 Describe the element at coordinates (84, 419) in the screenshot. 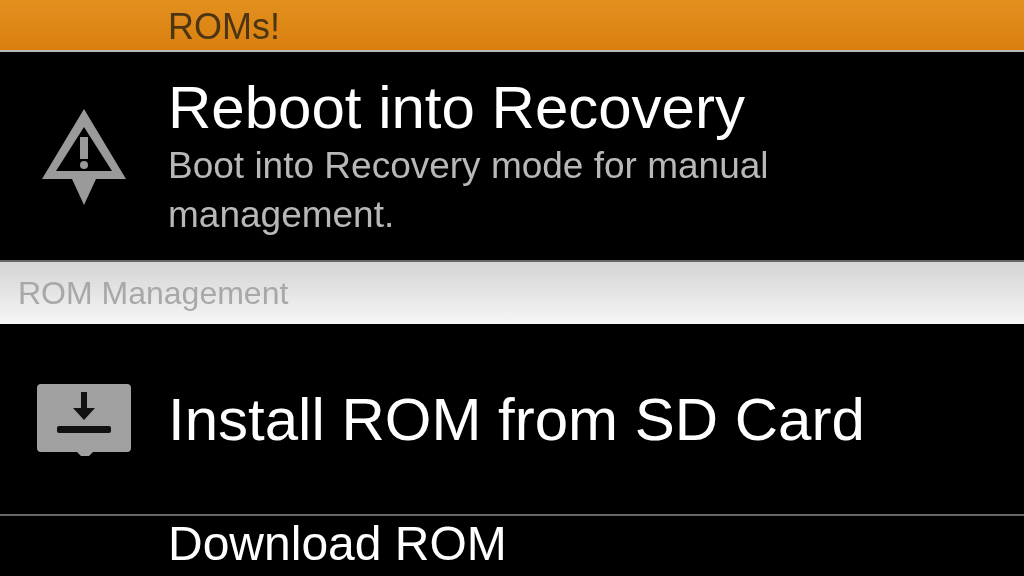

I see `sd-card-download-icon` at that location.